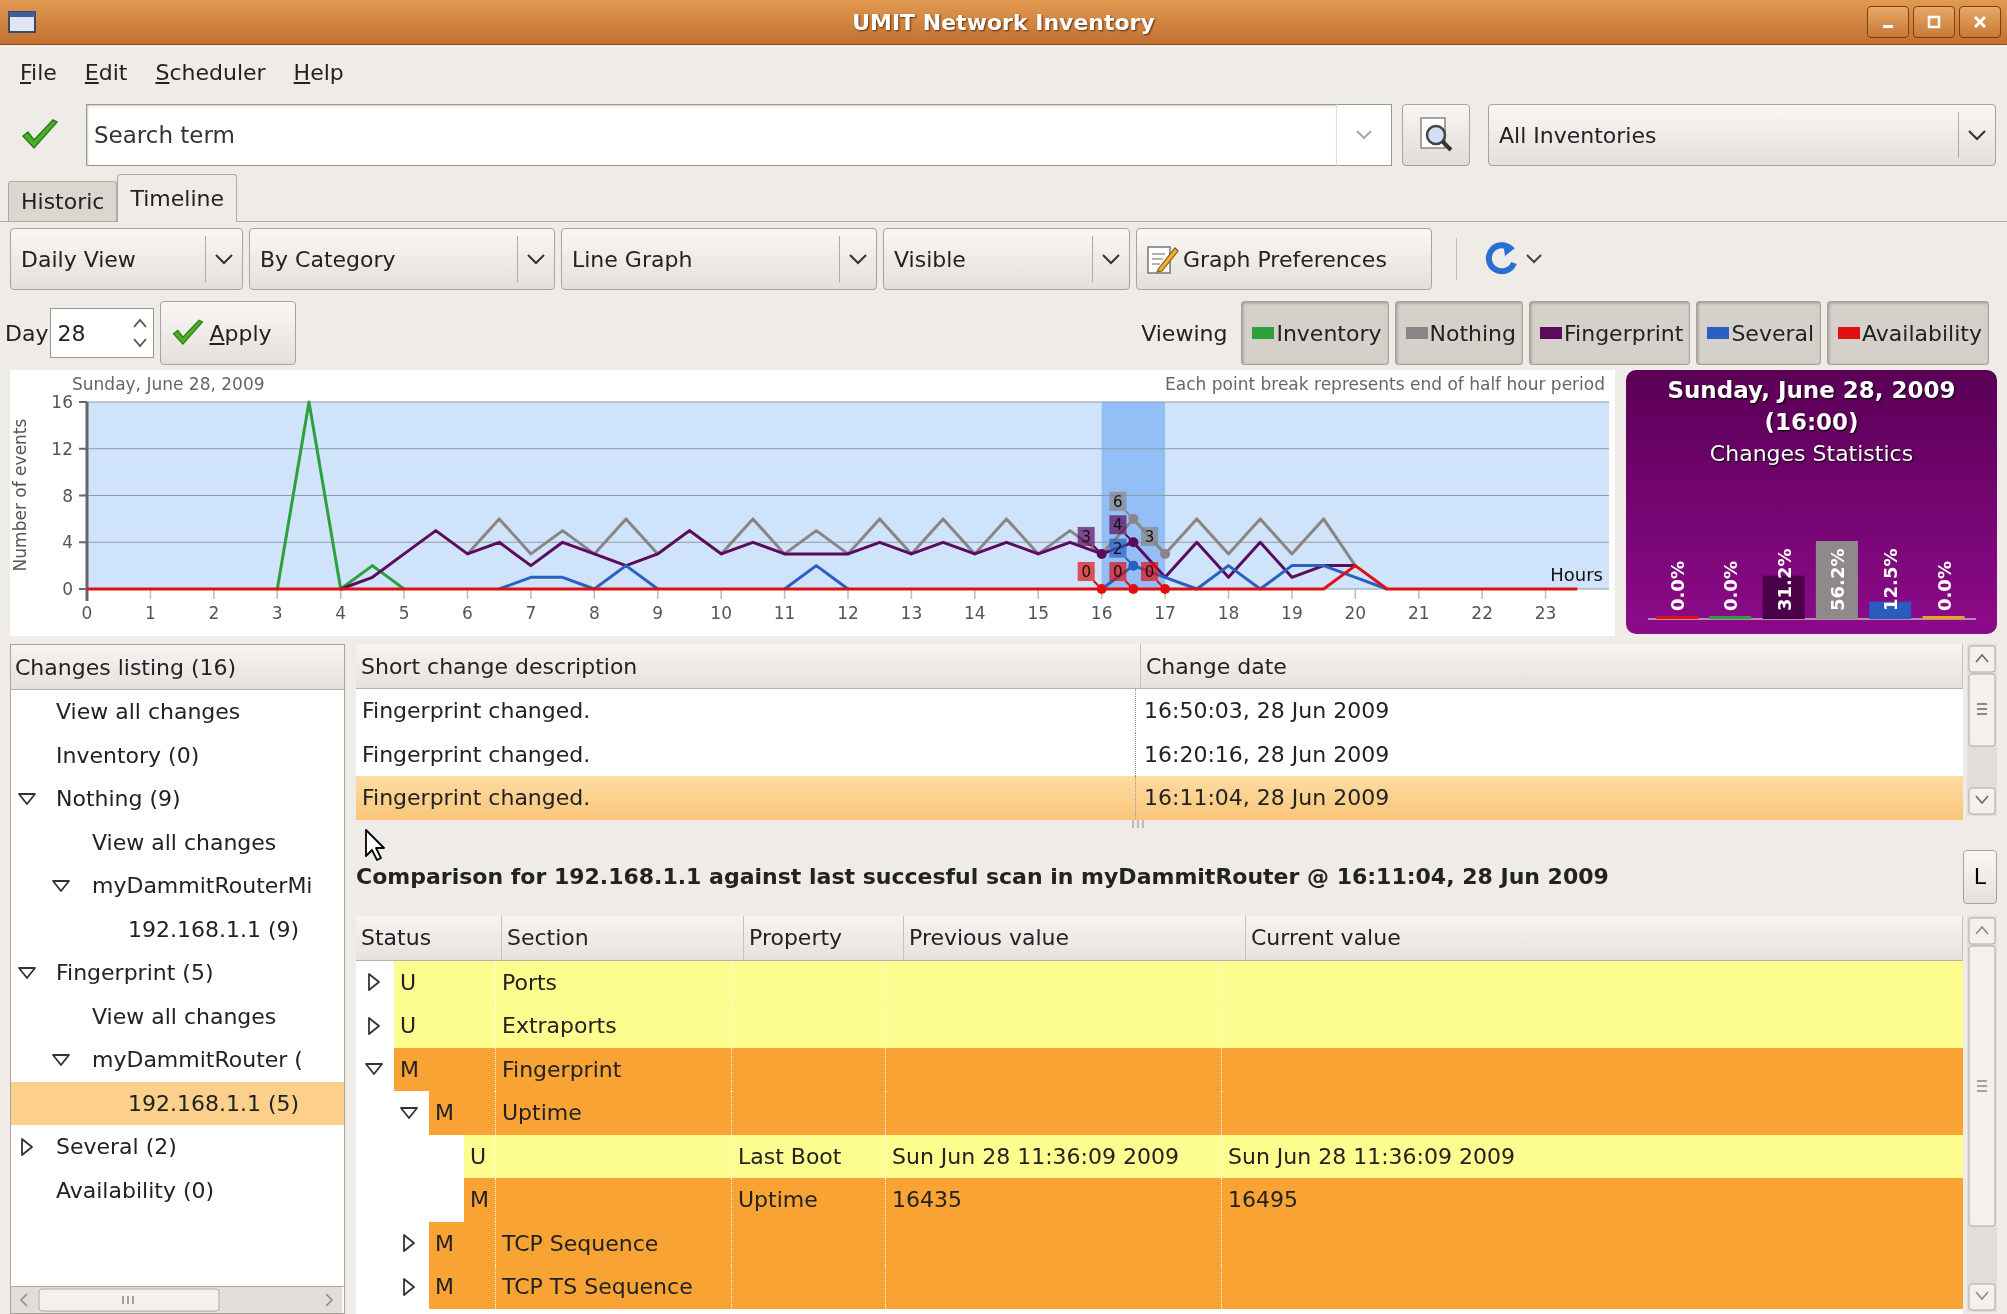 This screenshot has width=2007, height=1314. Describe the element at coordinates (1003, 22) in the screenshot. I see `window-title: UMIT Network Inventory` at that location.